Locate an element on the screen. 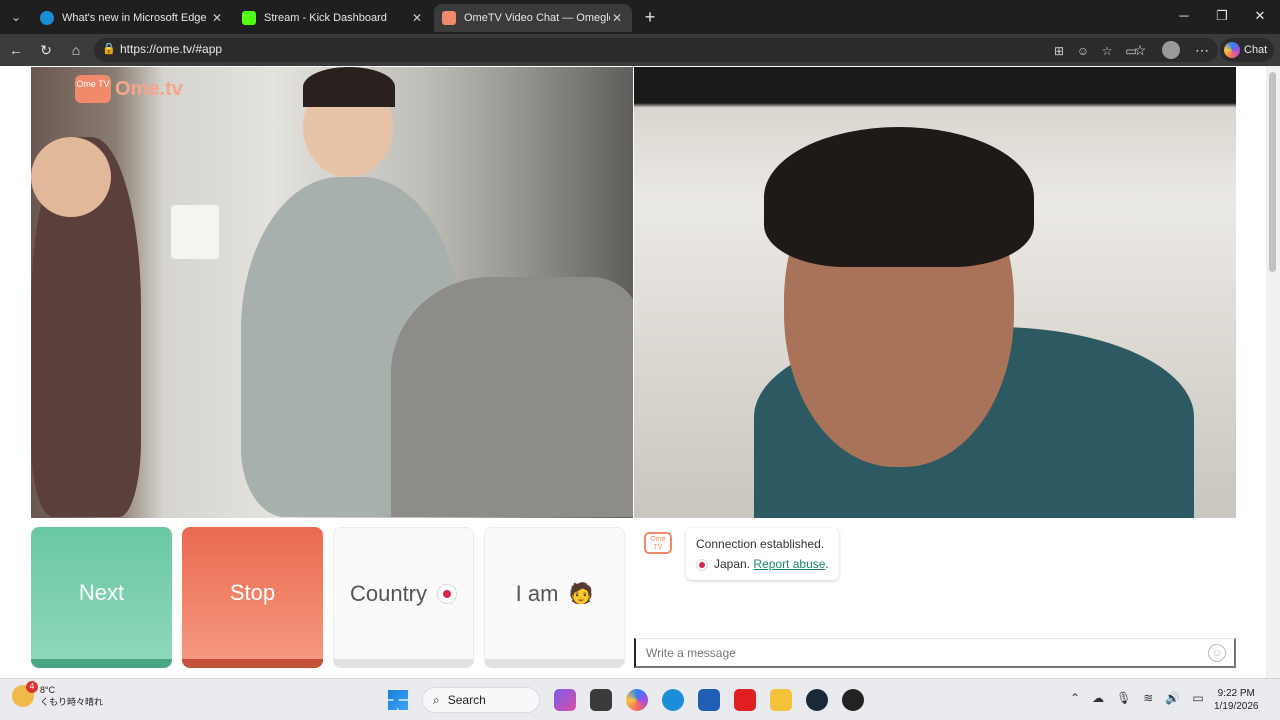 The width and height of the screenshot is (1280, 720). copilot-chat-button: Chat is located at coordinates (1247, 50).